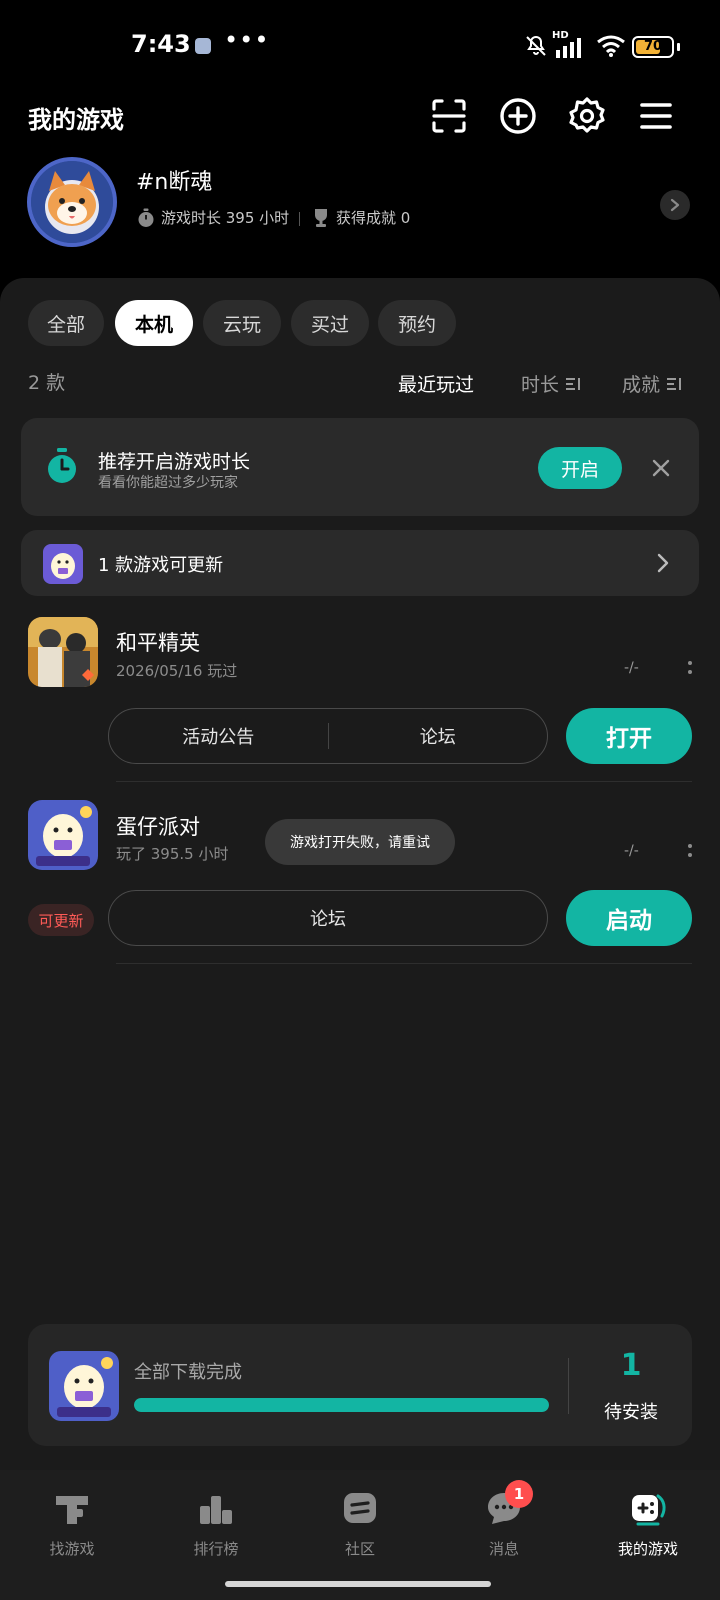  What do you see at coordinates (66, 323) in the screenshot?
I see `filter-chip-all: 全部` at bounding box center [66, 323].